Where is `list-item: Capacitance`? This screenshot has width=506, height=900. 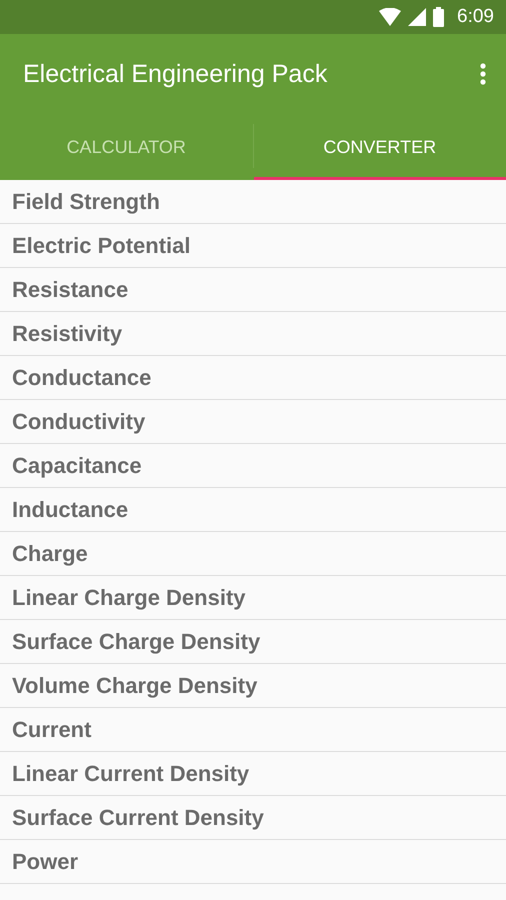
list-item: Capacitance is located at coordinates (253, 466).